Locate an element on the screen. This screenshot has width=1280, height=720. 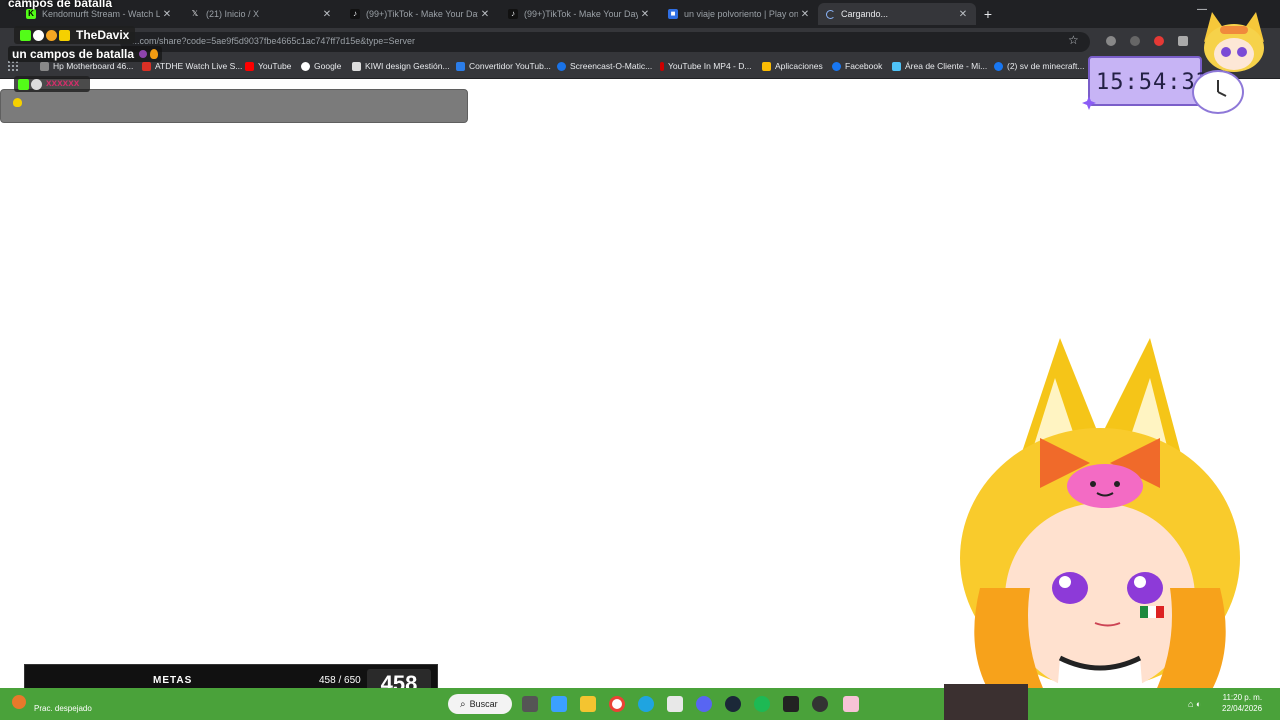
system-clock: 11:20 p. m. 22/04/2026 is located at coordinates (1242, 703).